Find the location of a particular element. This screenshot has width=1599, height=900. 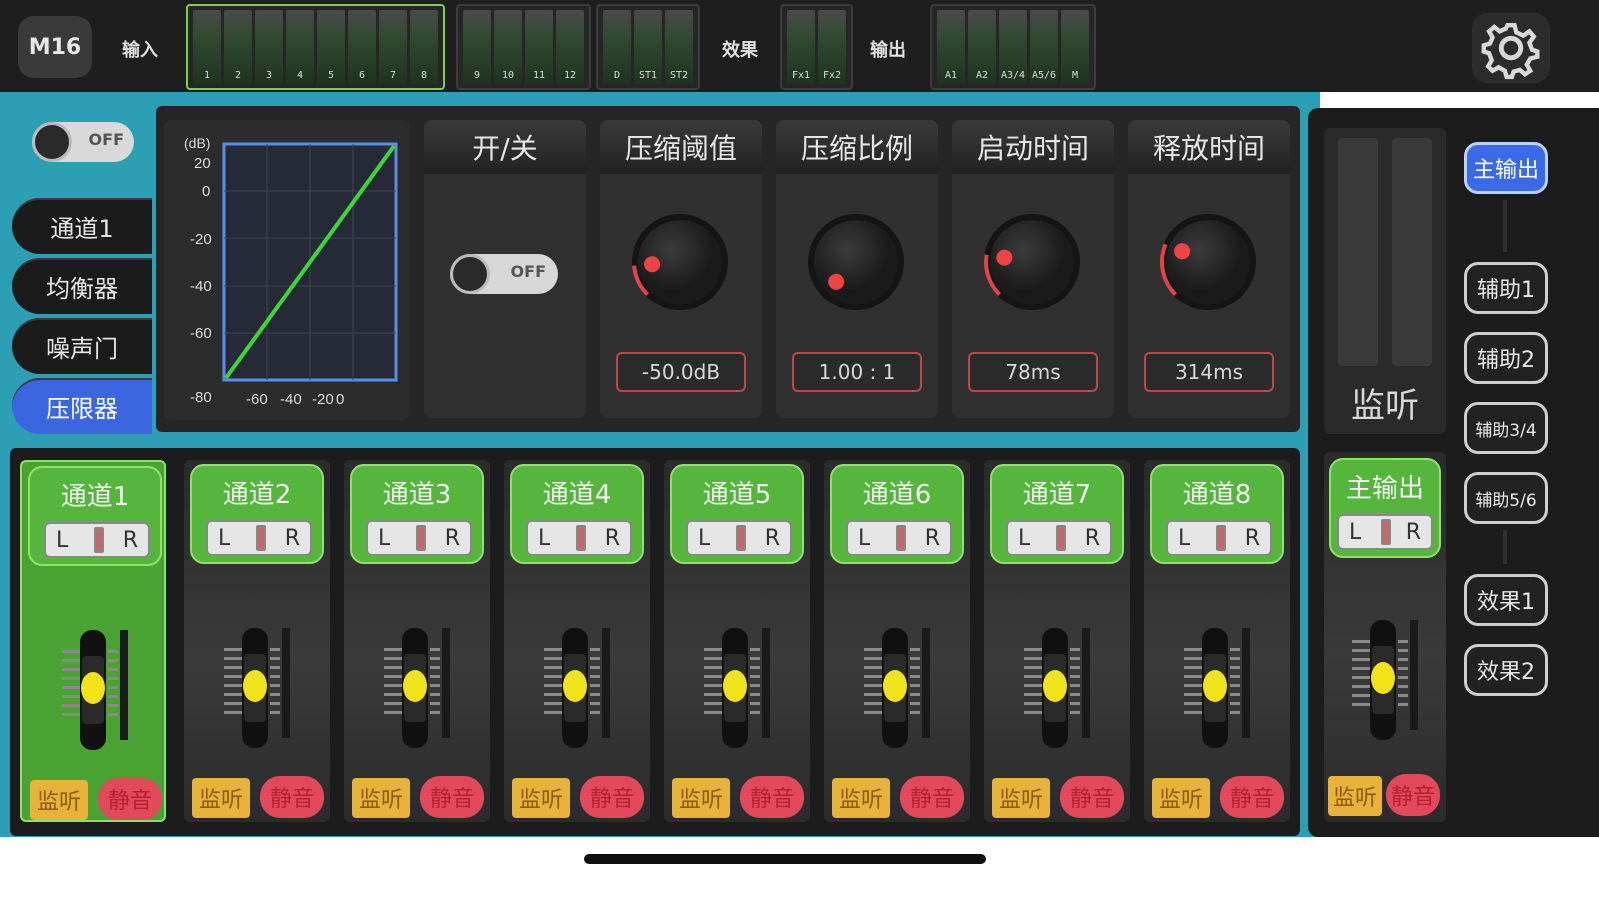

channel-strip: 通道7 L R 监听 静音 is located at coordinates (1057, 641).